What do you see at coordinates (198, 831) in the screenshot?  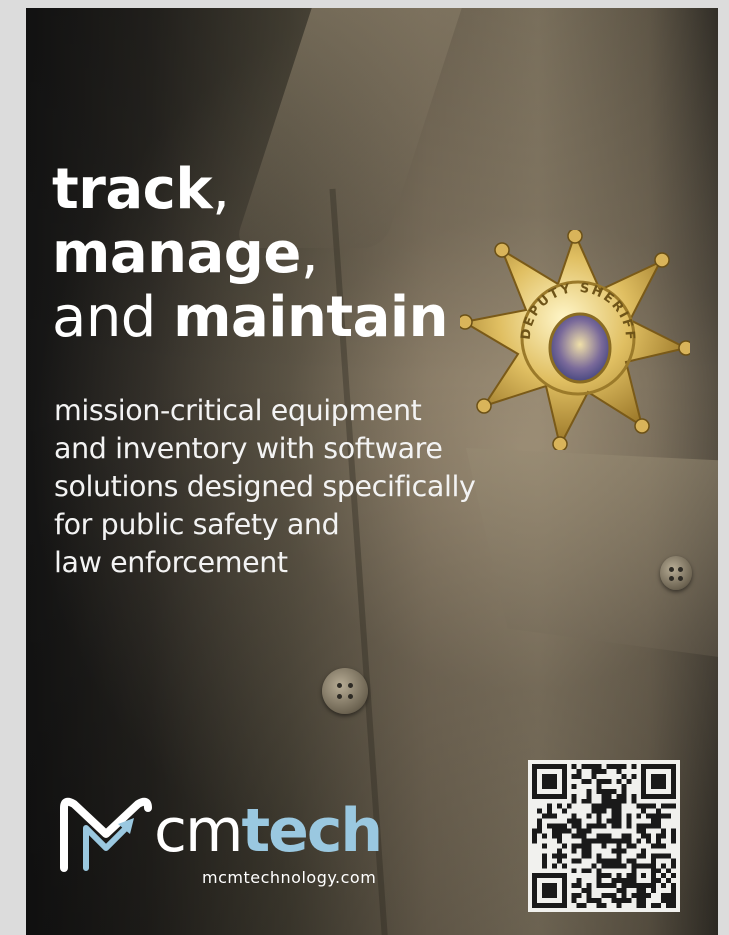 I see `logo-word-cm: cm` at bounding box center [198, 831].